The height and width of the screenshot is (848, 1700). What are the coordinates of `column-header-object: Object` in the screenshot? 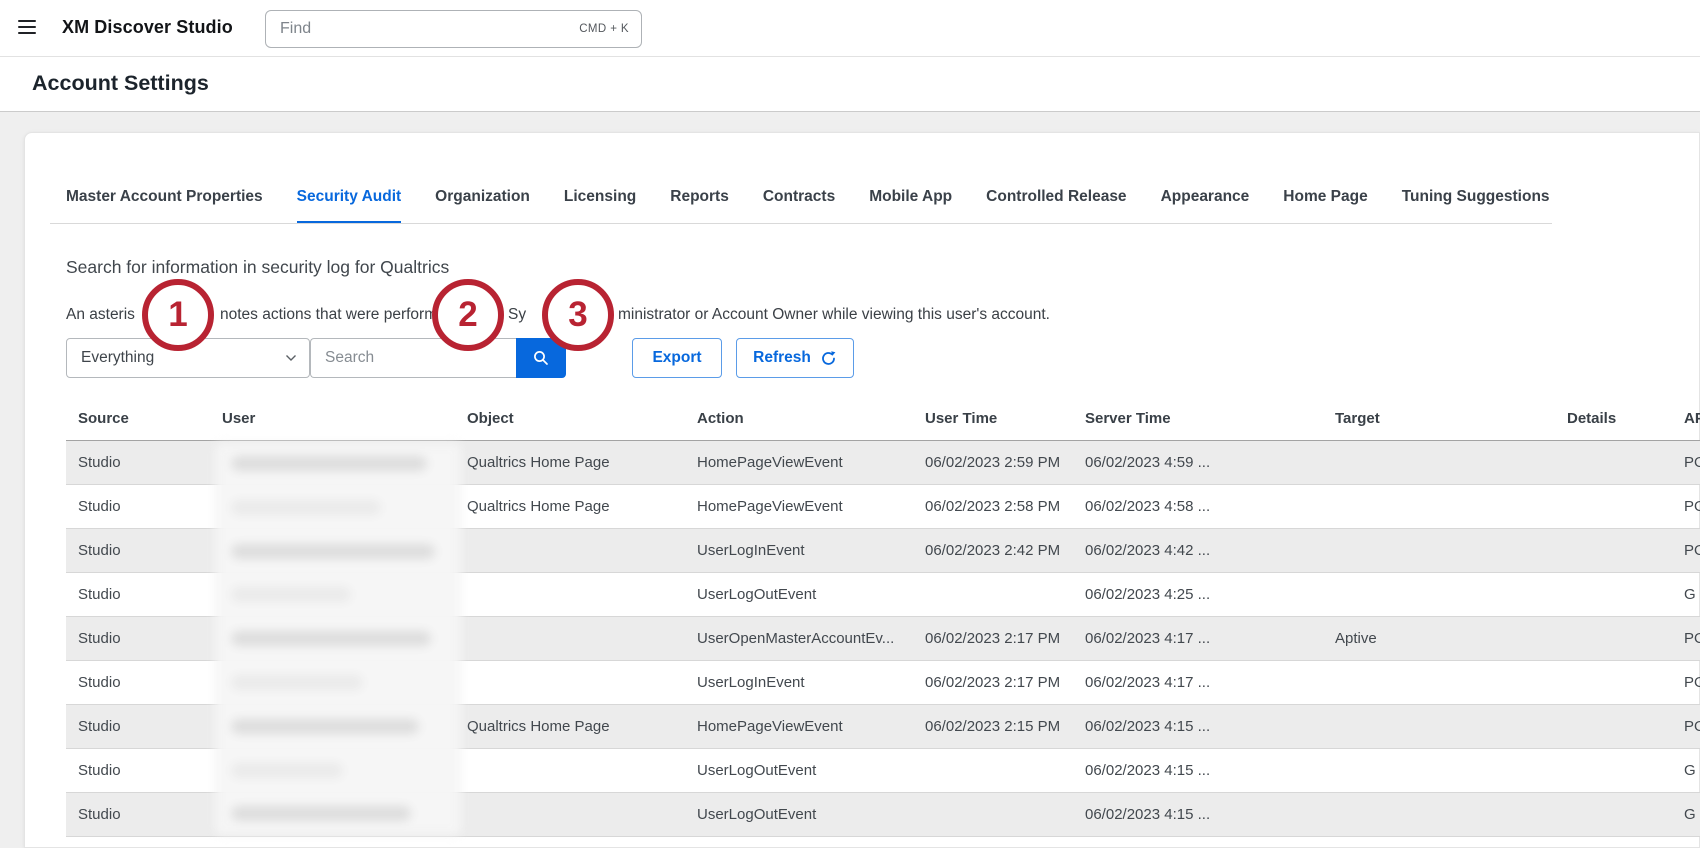 It's located at (582, 419).